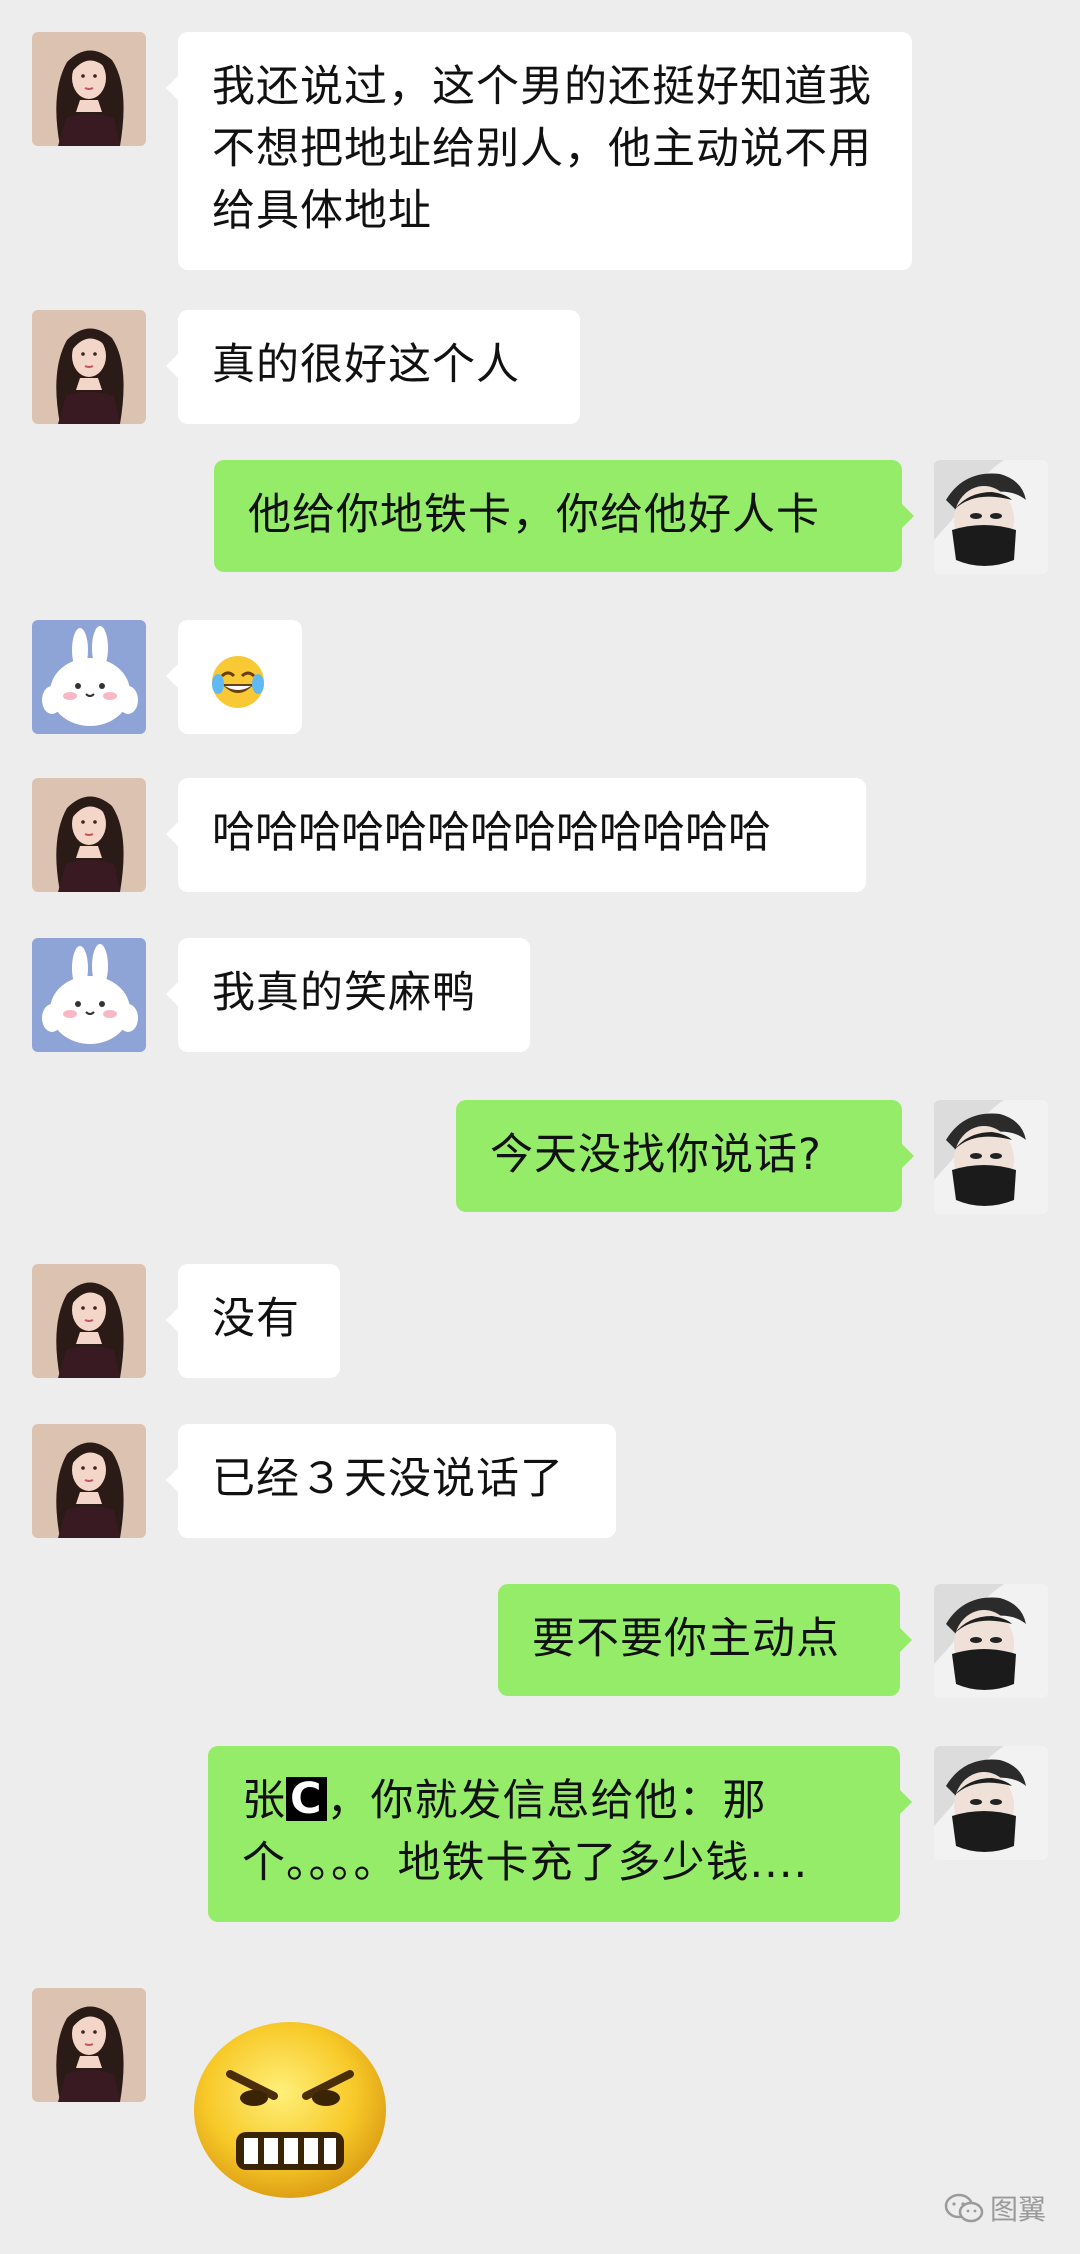 The height and width of the screenshot is (2254, 1080). I want to click on tears-of-joy-emoji, so click(238, 681).